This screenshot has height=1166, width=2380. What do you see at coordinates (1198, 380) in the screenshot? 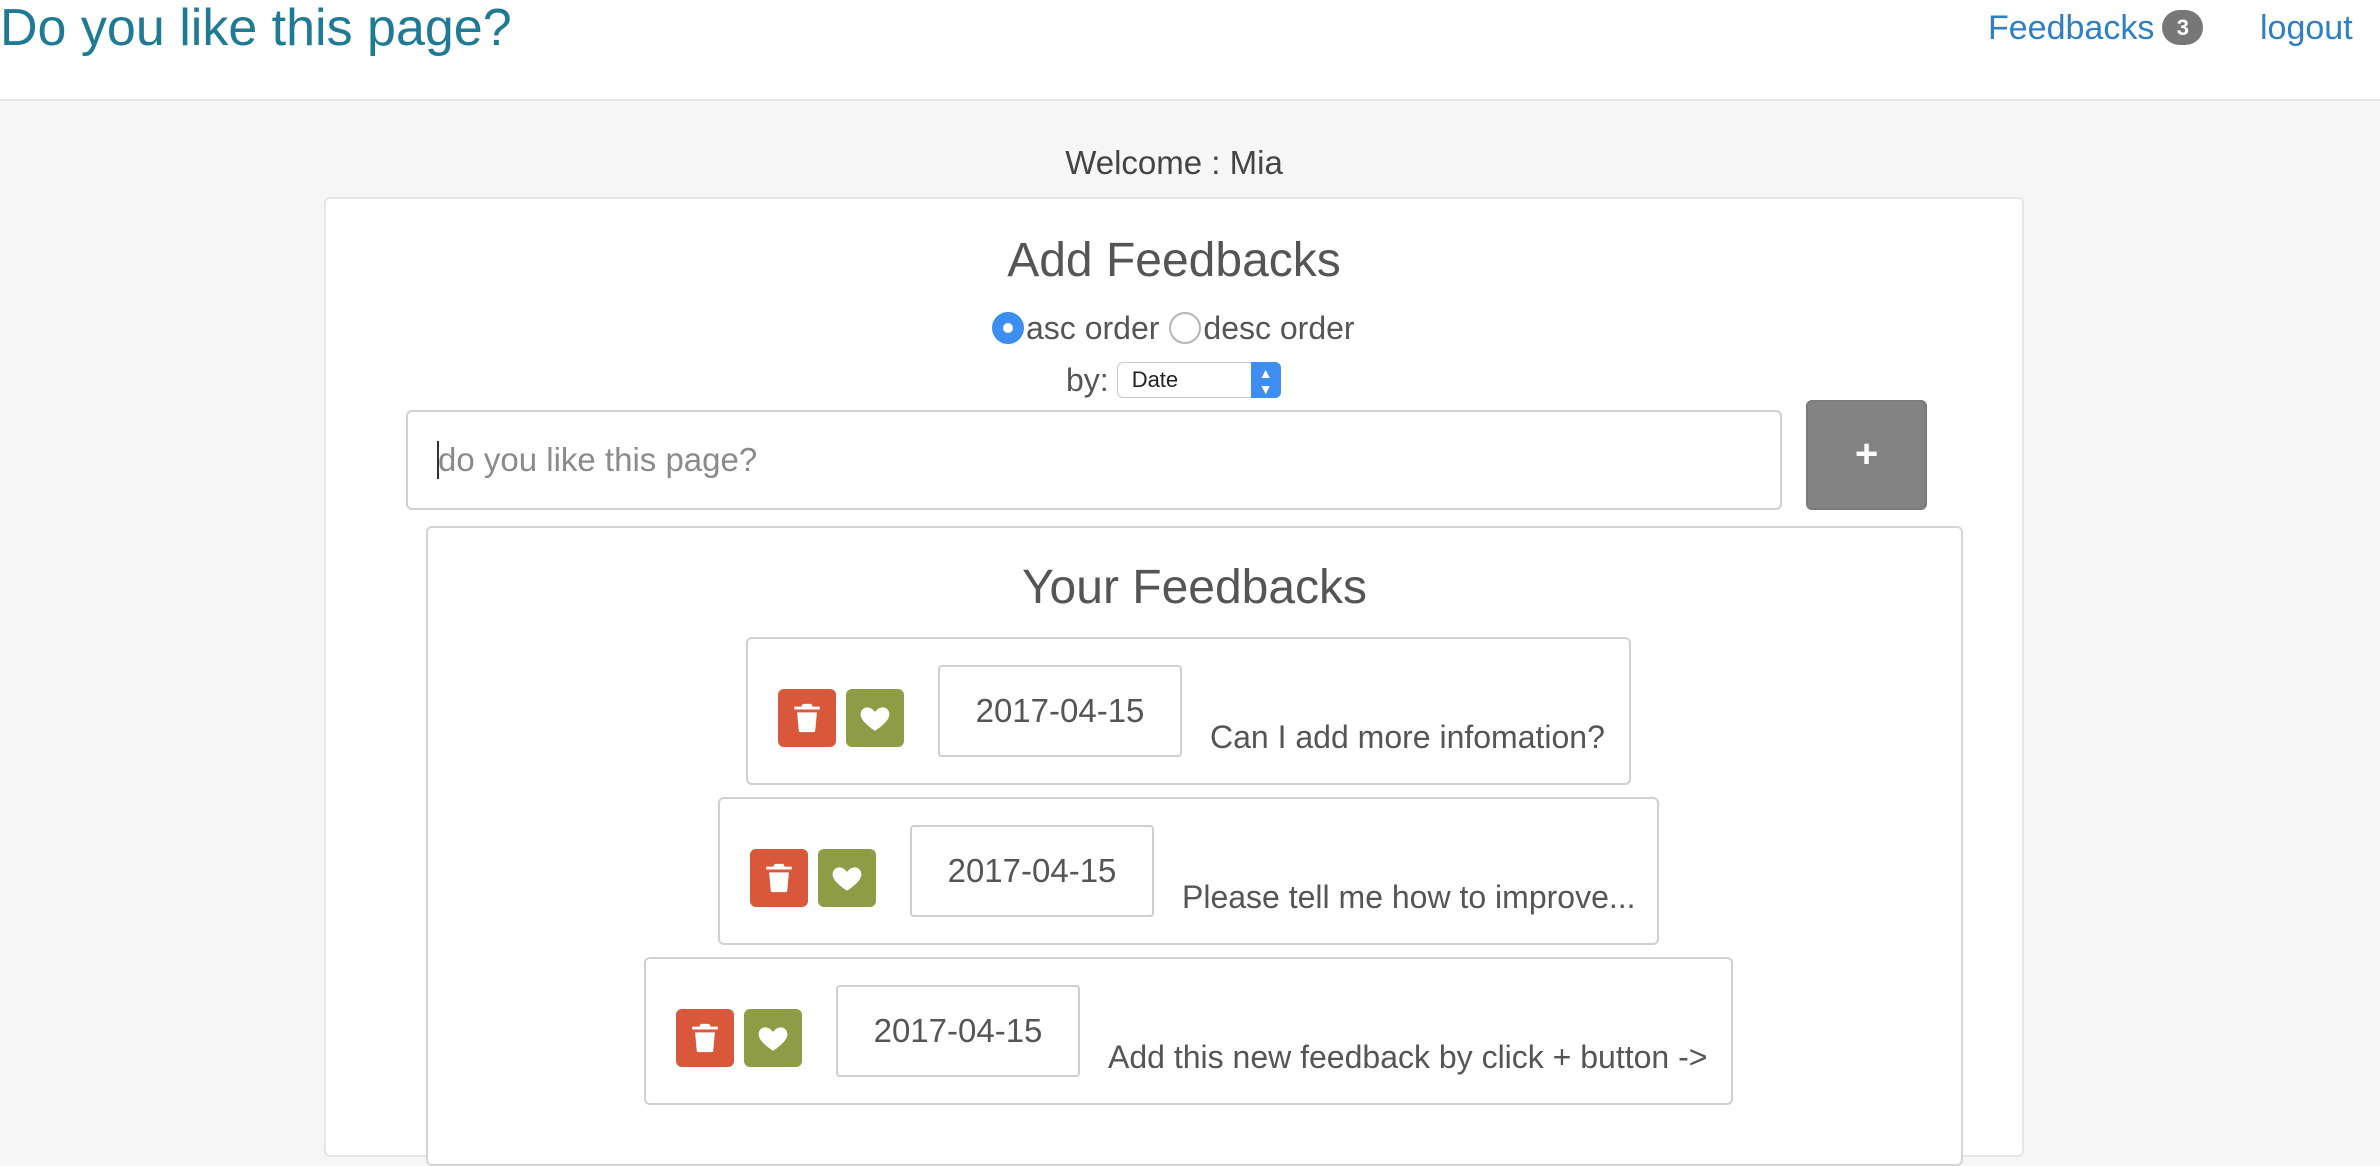
I see `sort-by-select: Date ▲ ▼` at bounding box center [1198, 380].